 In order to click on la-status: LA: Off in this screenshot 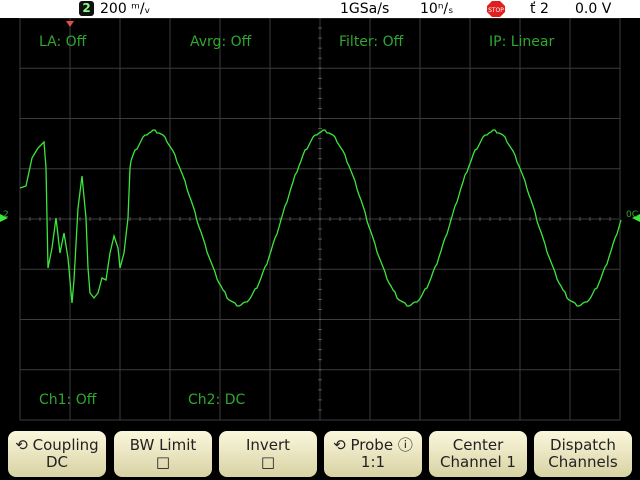, I will do `click(63, 42)`.